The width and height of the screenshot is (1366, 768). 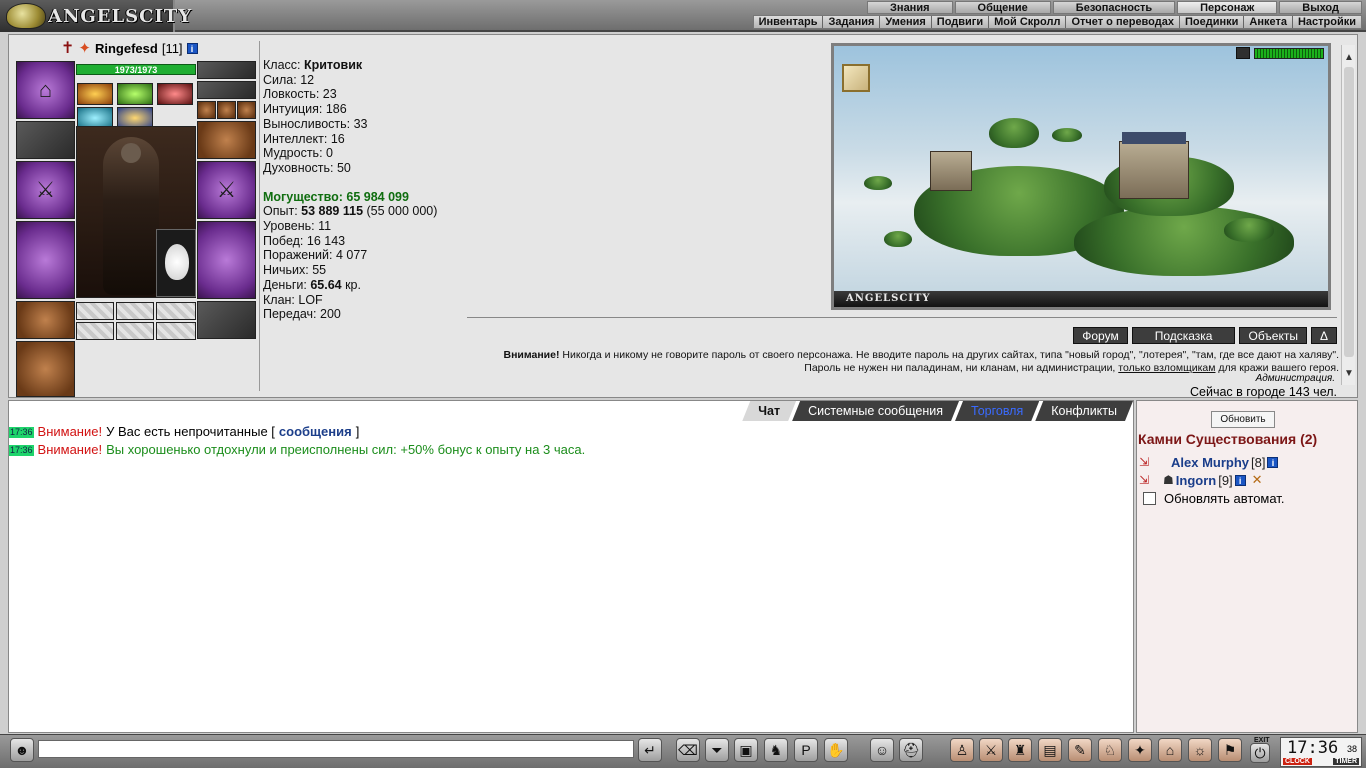 I want to click on player-name: Alex Murphy, so click(x=1210, y=462).